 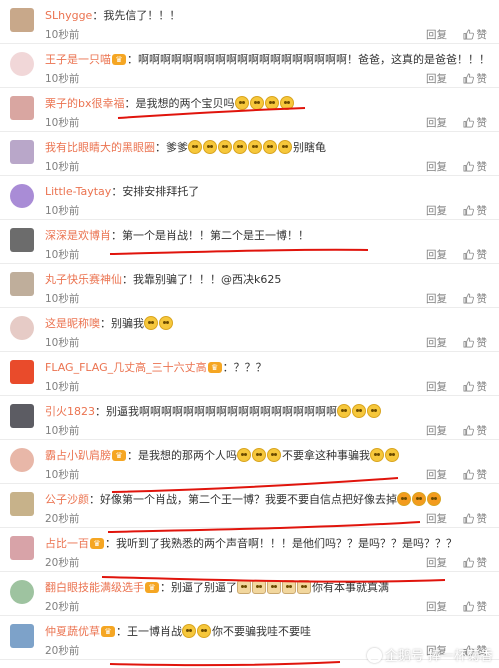 What do you see at coordinates (268, 279) in the screenshot?
I see `comment-line: 丸子快乐赛神仙：我靠别骗了！！！@西决k625` at bounding box center [268, 279].